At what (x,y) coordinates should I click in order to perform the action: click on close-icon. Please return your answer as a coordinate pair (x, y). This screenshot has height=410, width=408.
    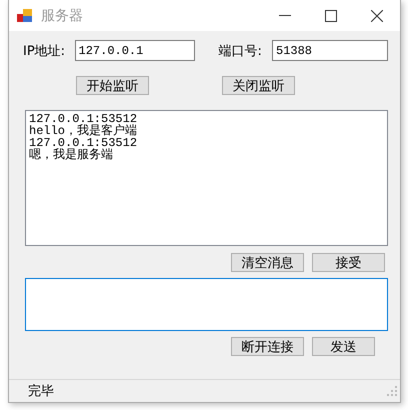
    Looking at the image, I should click on (377, 16).